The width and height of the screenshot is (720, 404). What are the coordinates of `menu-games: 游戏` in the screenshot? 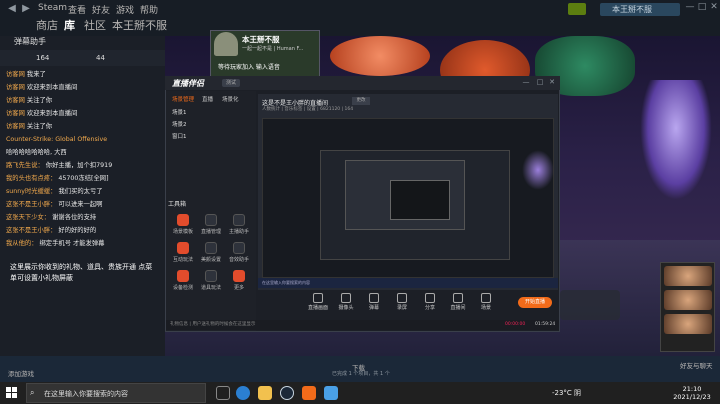 It's located at (125, 9).